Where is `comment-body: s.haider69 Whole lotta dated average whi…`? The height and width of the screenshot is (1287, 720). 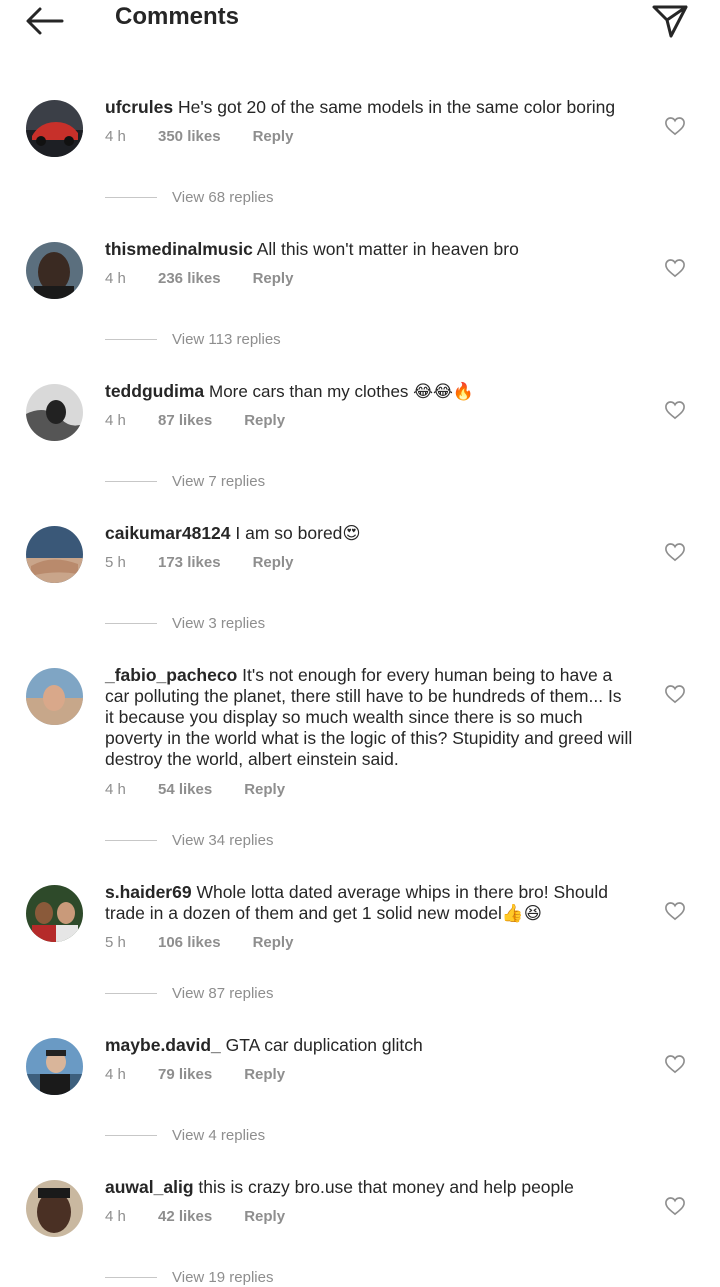 comment-body: s.haider69 Whole lotta dated average whi… is located at coordinates (370, 903).